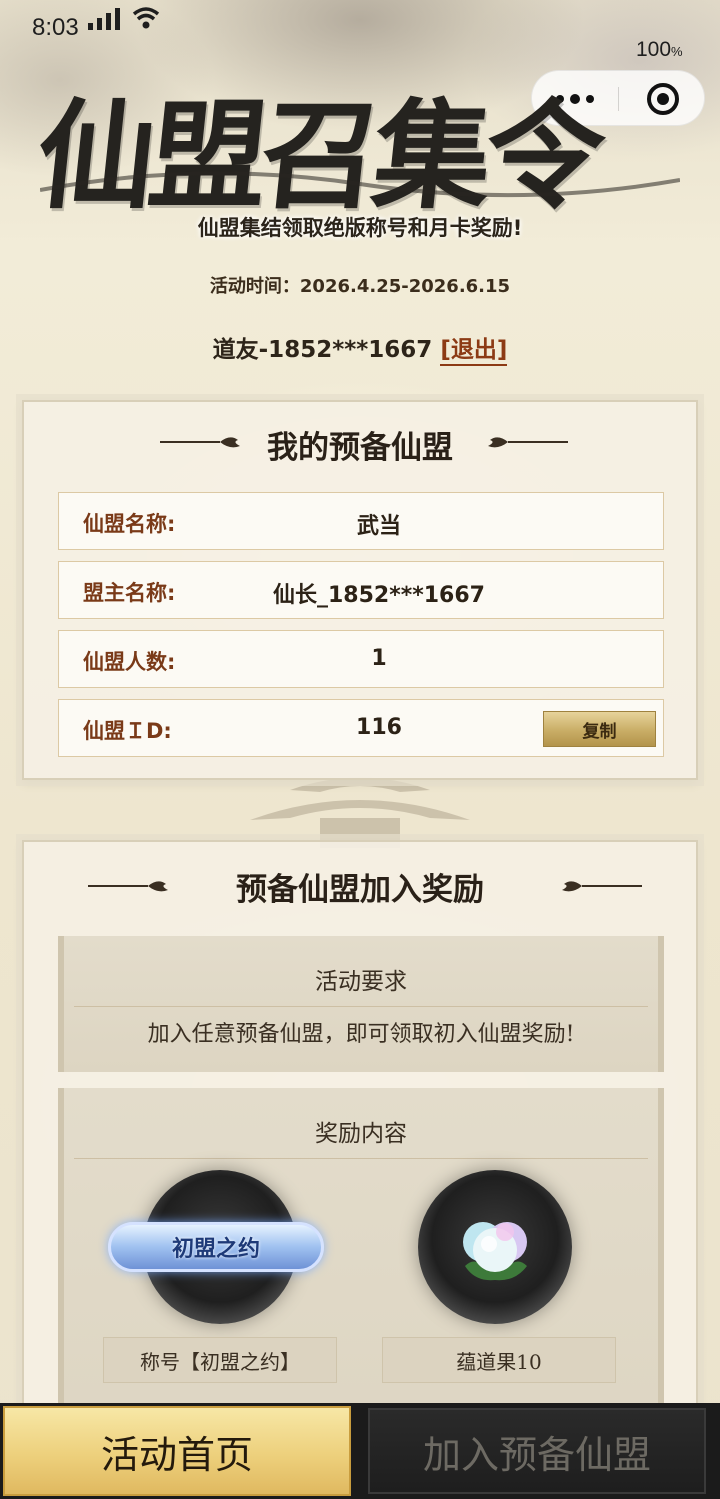 This screenshot has width=720, height=1499. I want to click on logout-link: [退出], so click(474, 351).